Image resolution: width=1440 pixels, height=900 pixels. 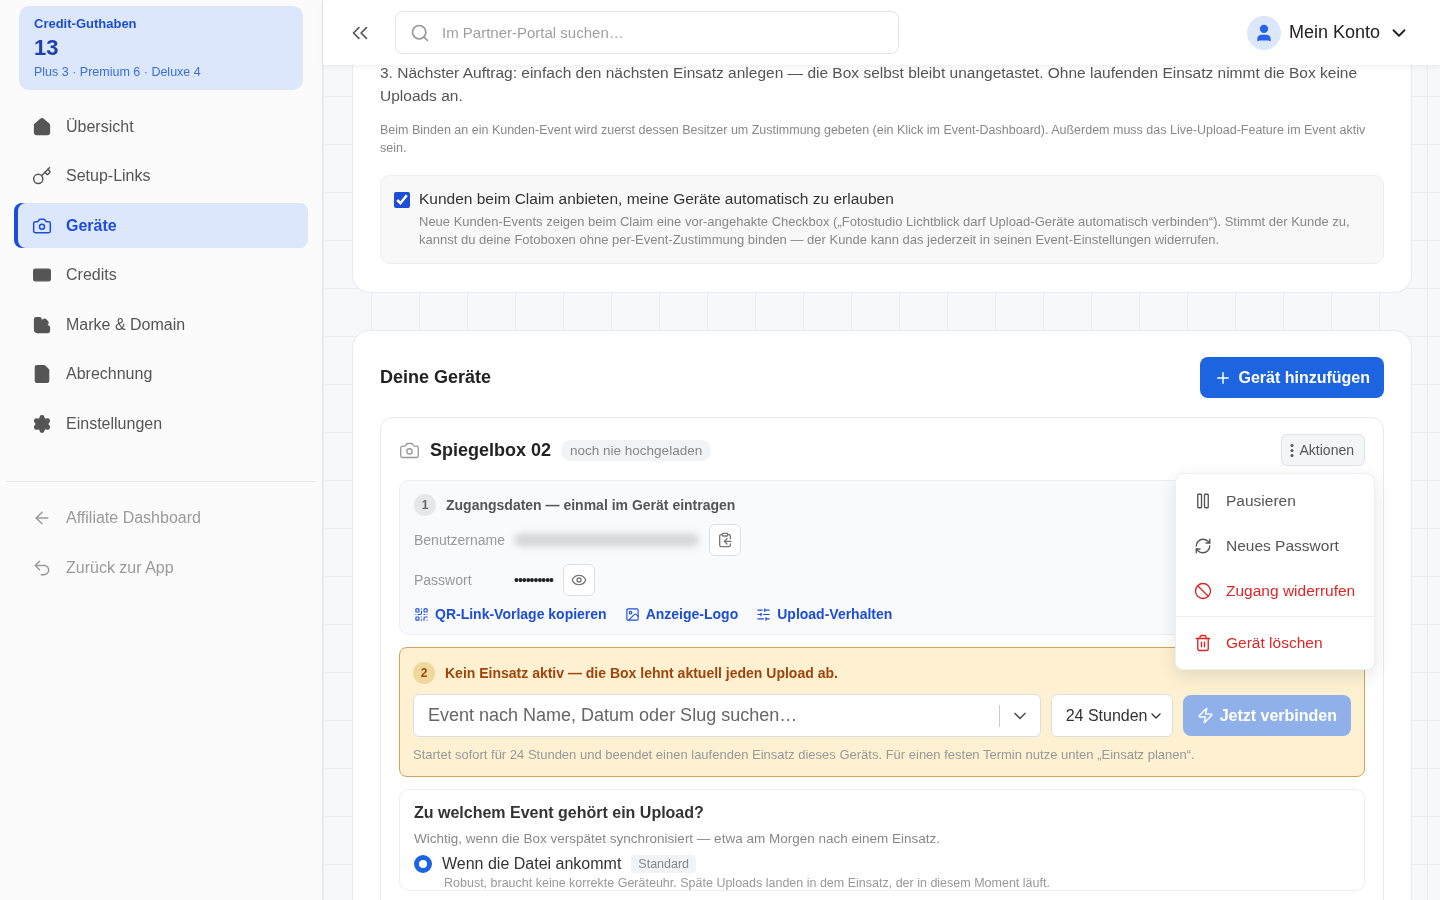 I want to click on show-password-button, so click(x=579, y=580).